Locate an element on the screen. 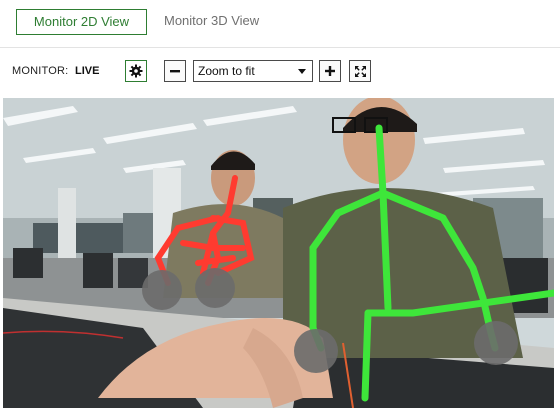  plus-icon is located at coordinates (330, 71).